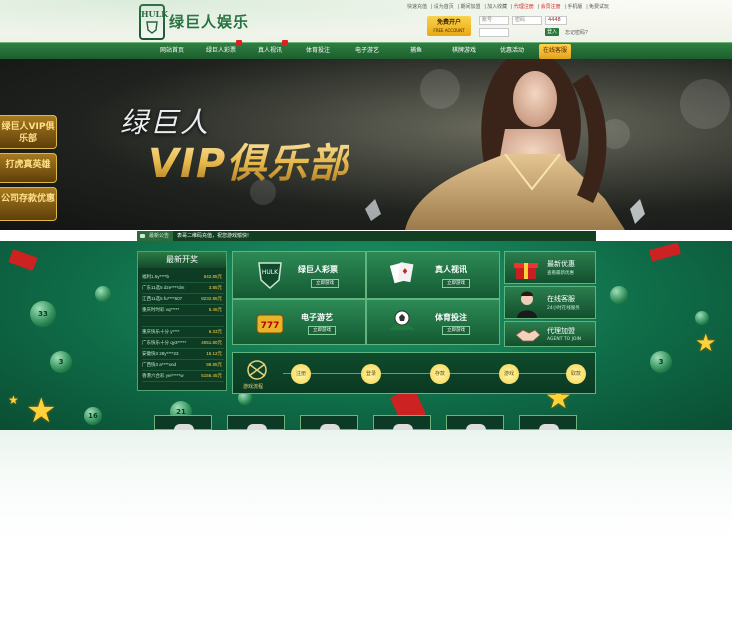  Describe the element at coordinates (555, 51) in the screenshot. I see `nav-item-support: 在线客服` at that location.